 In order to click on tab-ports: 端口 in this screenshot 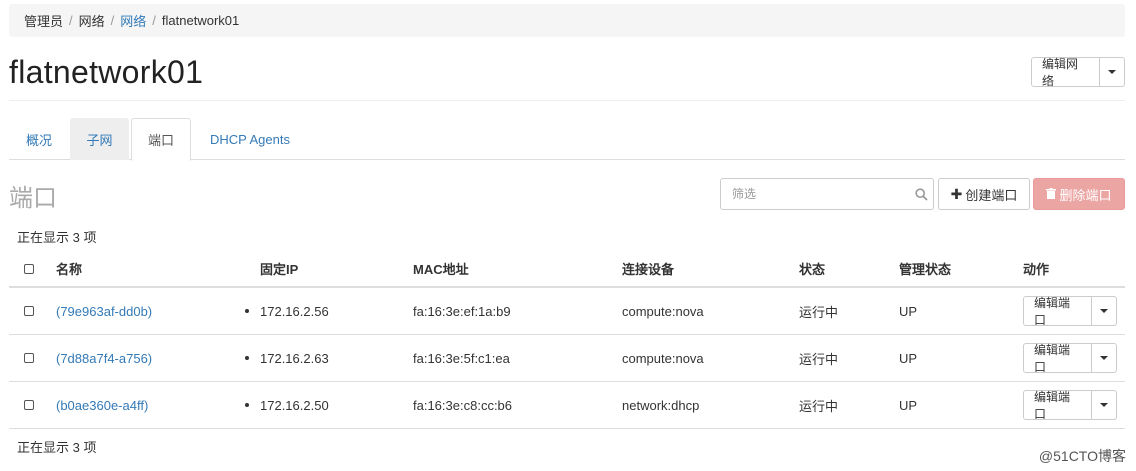, I will do `click(161, 139)`.